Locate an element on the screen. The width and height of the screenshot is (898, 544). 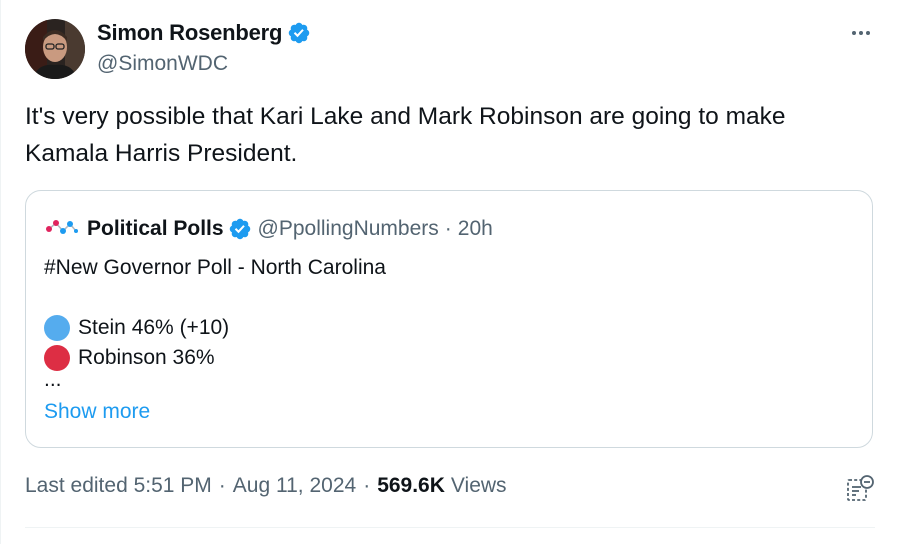
last-edited-link: Last edited 5:51 PM is located at coordinates (118, 486).